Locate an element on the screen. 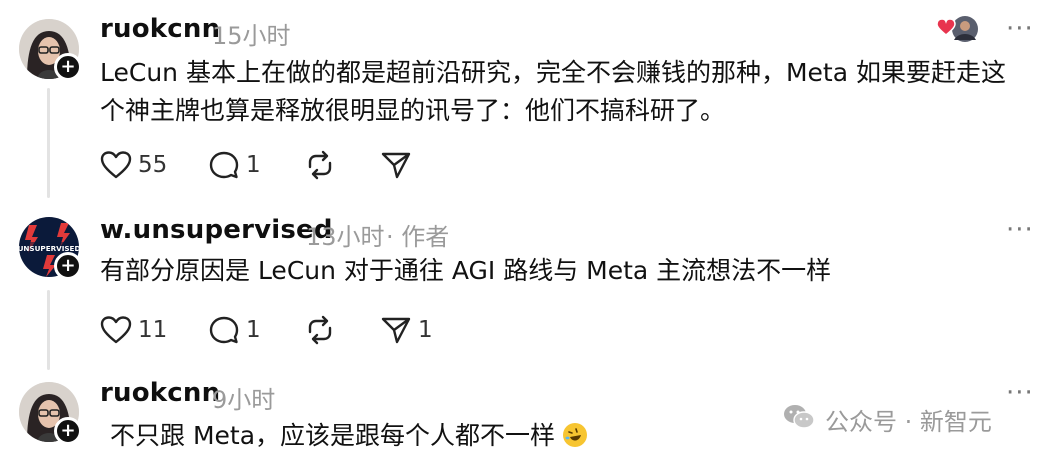 This screenshot has height=462, width=1058. share-button: 1 is located at coordinates (406, 330).